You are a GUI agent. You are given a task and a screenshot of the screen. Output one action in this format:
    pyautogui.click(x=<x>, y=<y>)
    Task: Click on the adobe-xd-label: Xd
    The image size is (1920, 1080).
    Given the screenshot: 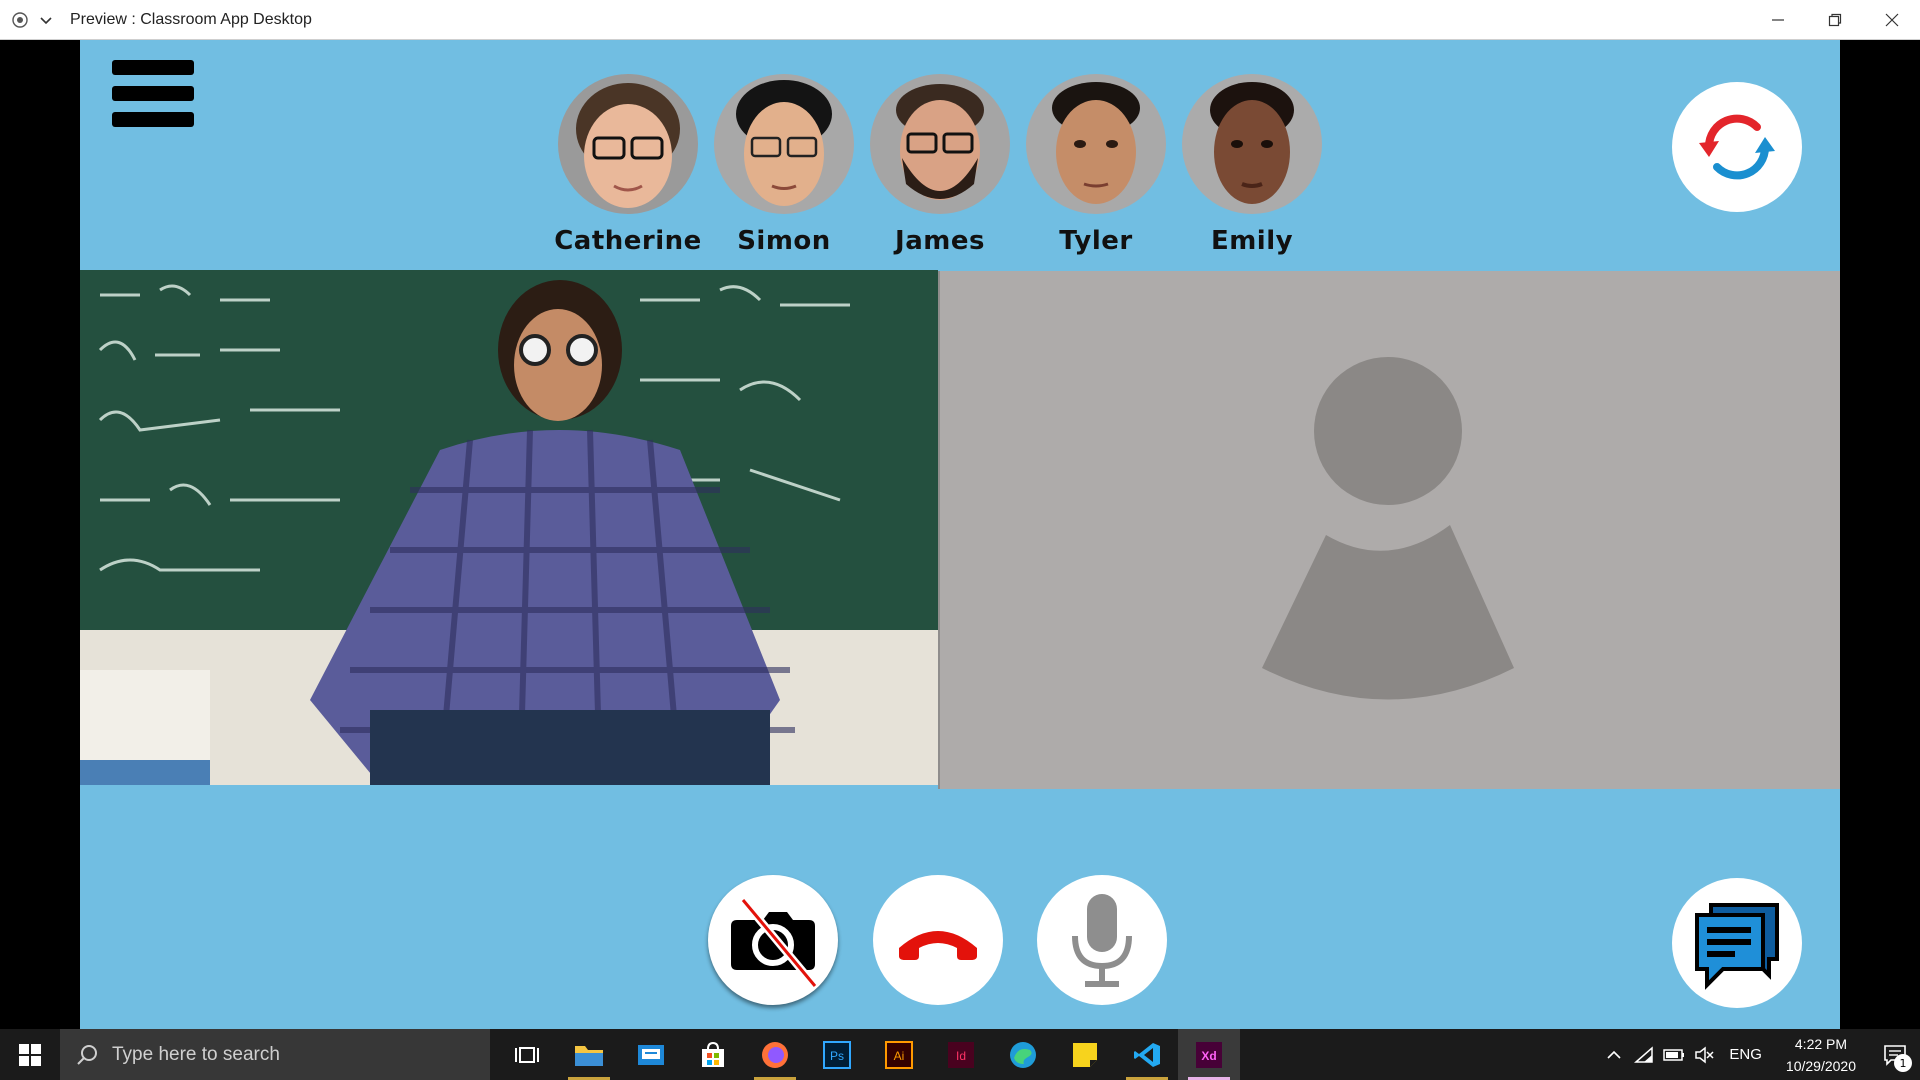 What is the action you would take?
    pyautogui.click(x=1208, y=1056)
    